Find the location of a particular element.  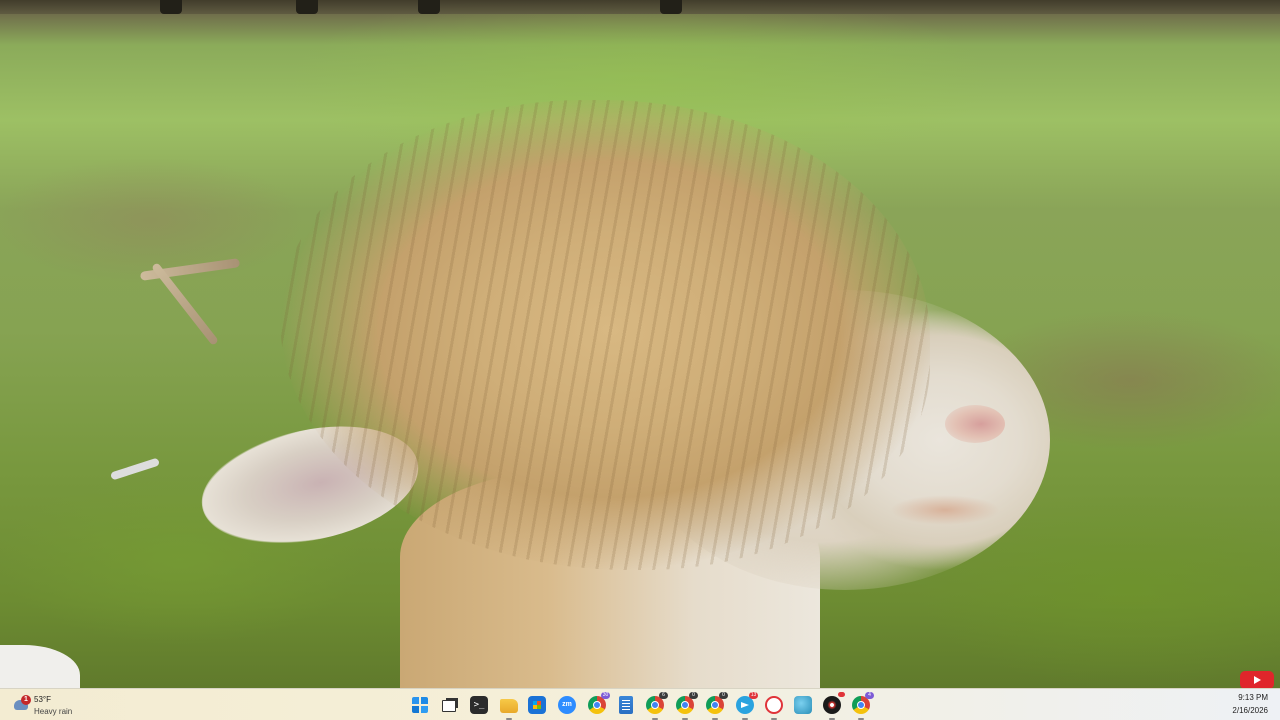

weather-temperature: 53°F is located at coordinates (42, 699).